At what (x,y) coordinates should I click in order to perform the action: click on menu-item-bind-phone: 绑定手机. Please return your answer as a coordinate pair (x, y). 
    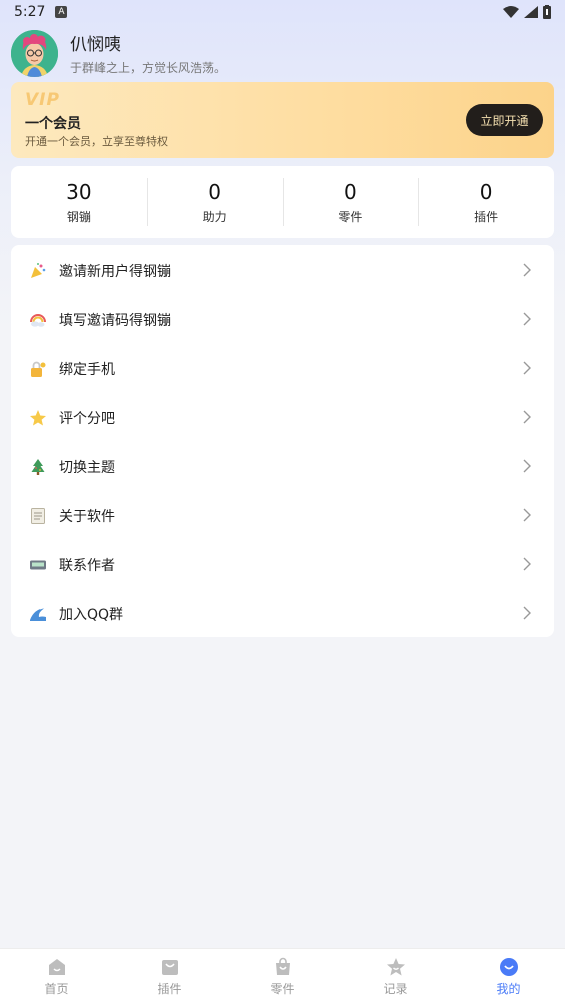
    Looking at the image, I should click on (282, 368).